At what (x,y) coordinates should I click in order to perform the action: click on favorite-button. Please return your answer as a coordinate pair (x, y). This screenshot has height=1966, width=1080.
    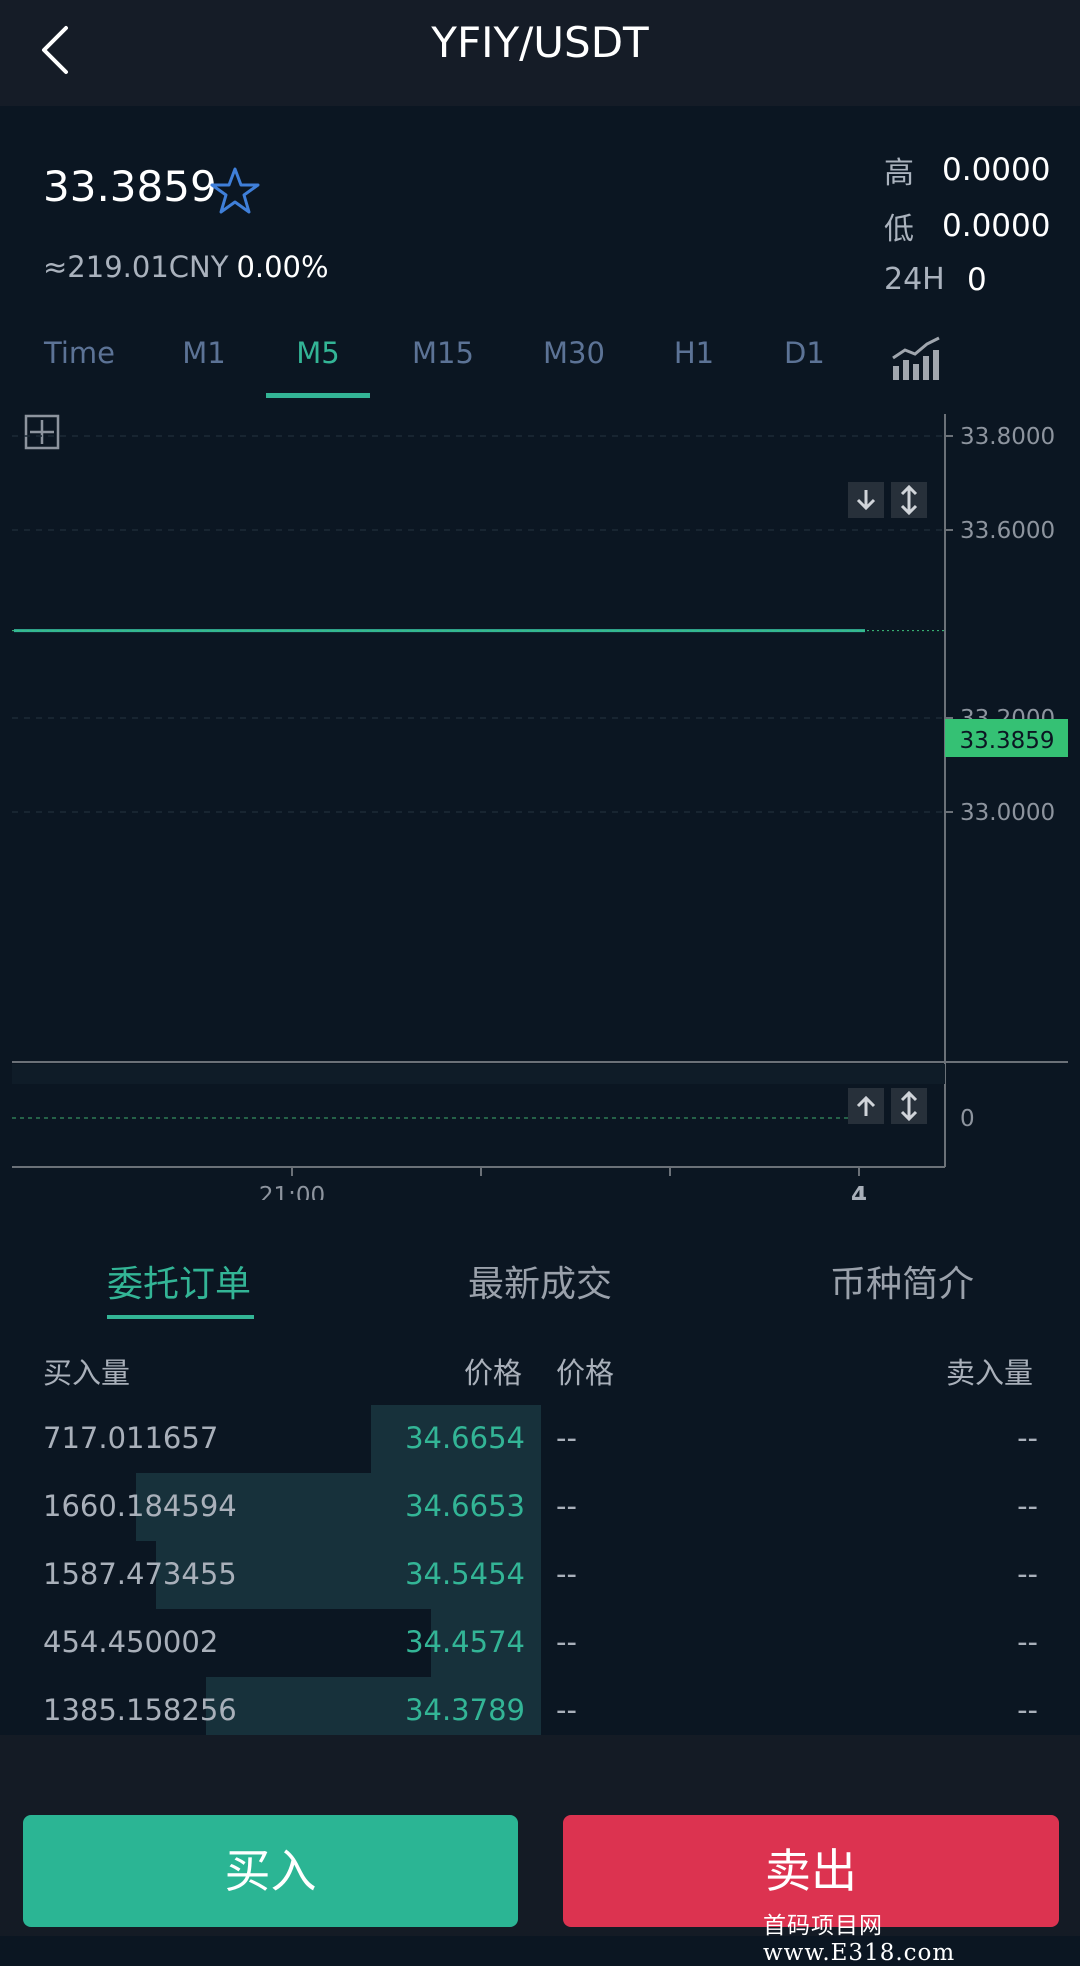
    Looking at the image, I should click on (235, 191).